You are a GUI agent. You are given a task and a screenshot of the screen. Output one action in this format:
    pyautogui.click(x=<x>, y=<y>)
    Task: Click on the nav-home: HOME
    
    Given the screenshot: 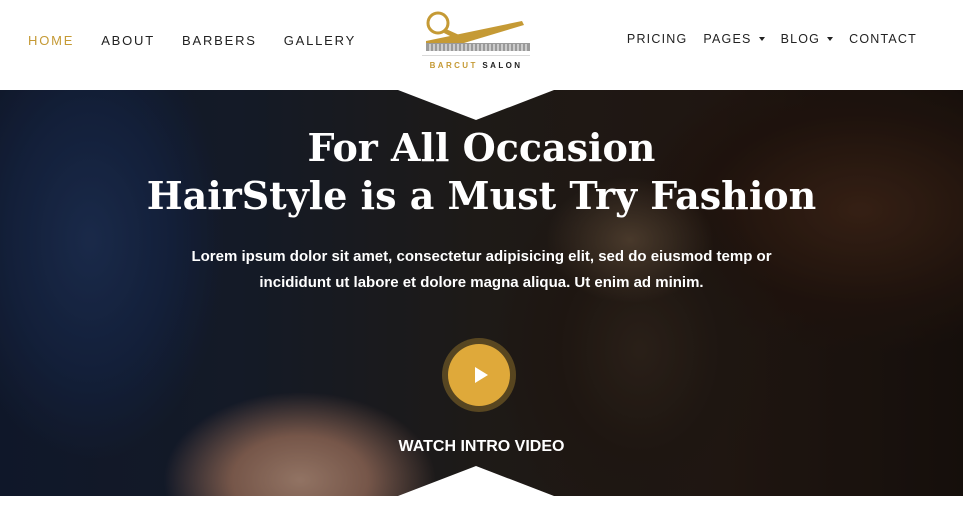 What is the action you would take?
    pyautogui.click(x=51, y=40)
    